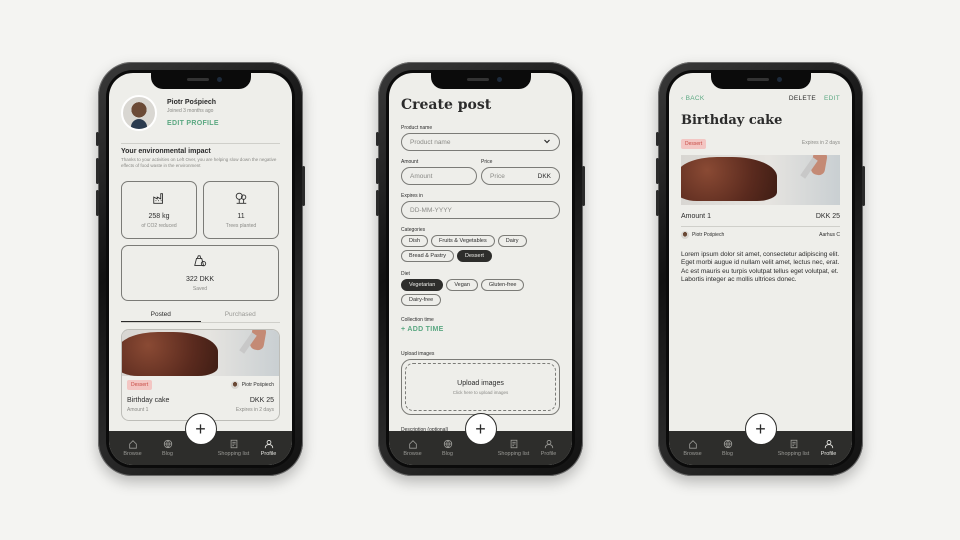 The width and height of the screenshot is (960, 540). I want to click on product-name-placeholder: Product name, so click(430, 142).